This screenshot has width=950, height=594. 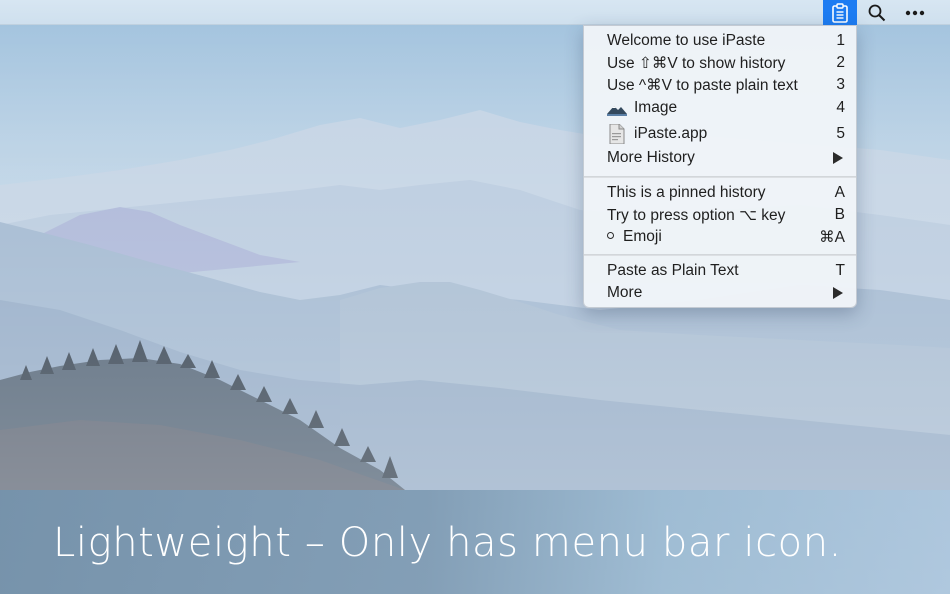 I want to click on clipboard-menu-extra, so click(x=840, y=12).